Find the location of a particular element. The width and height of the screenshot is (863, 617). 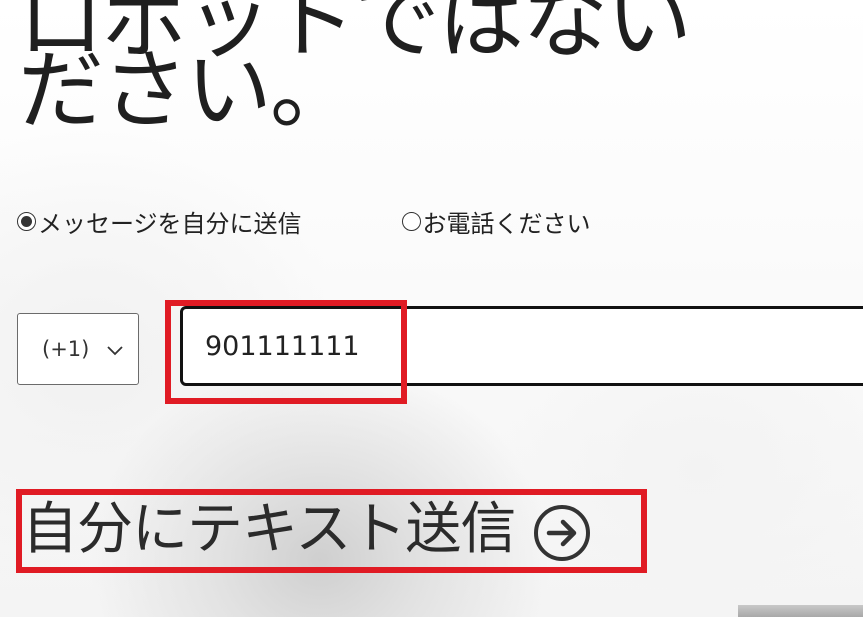

phone-number-input is located at coordinates (521, 346).